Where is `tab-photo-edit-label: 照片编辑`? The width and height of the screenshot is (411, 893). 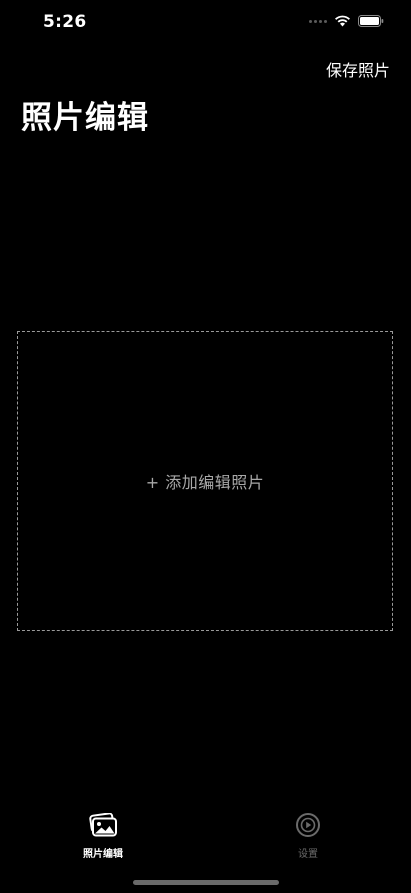
tab-photo-edit-label: 照片编辑 is located at coordinates (103, 854).